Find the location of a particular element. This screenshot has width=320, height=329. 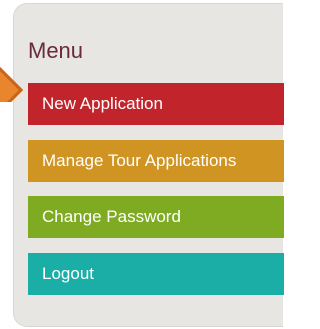

menu-item-manage-tour-applications: Manage Tour Applications is located at coordinates (156, 161).